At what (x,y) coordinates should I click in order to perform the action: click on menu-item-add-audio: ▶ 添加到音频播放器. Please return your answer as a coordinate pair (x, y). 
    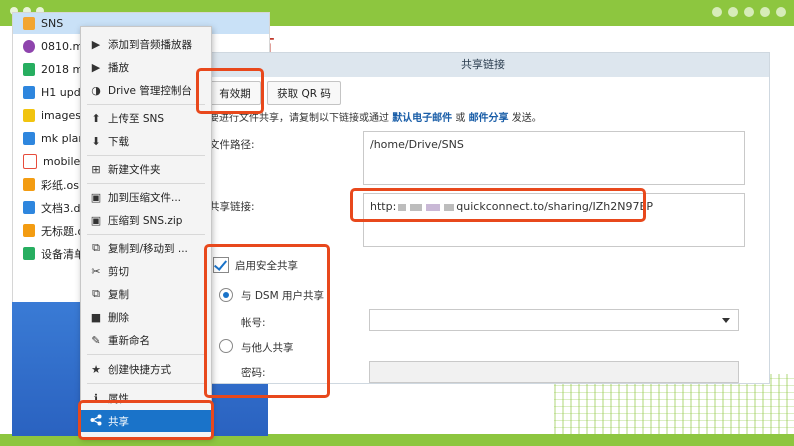
    Looking at the image, I should click on (146, 44).